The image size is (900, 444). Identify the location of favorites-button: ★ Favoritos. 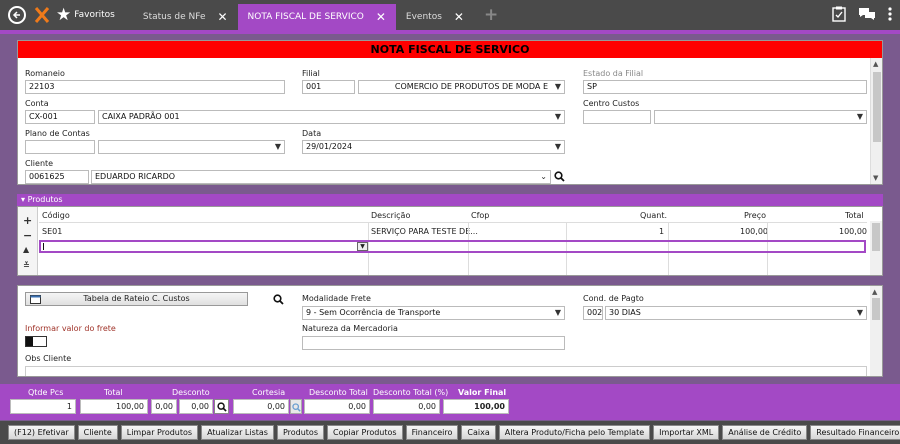
(85, 15).